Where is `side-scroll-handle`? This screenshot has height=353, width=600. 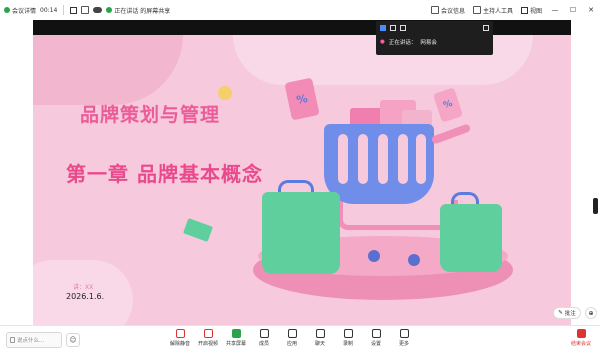
side-scroll-handle is located at coordinates (595, 206).